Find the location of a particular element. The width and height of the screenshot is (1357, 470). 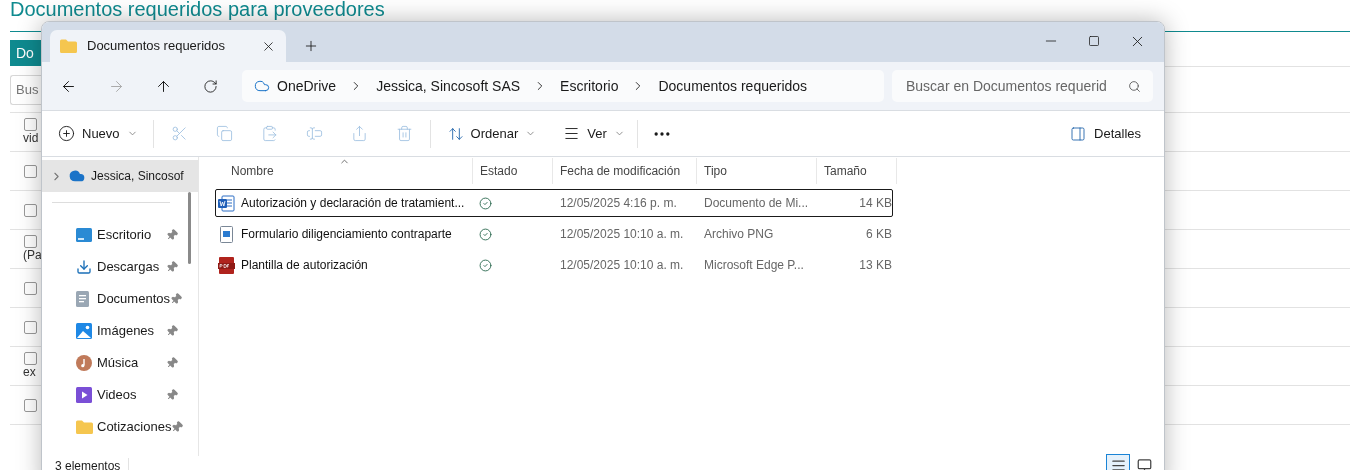

word-document-icon is located at coordinates (226, 203).